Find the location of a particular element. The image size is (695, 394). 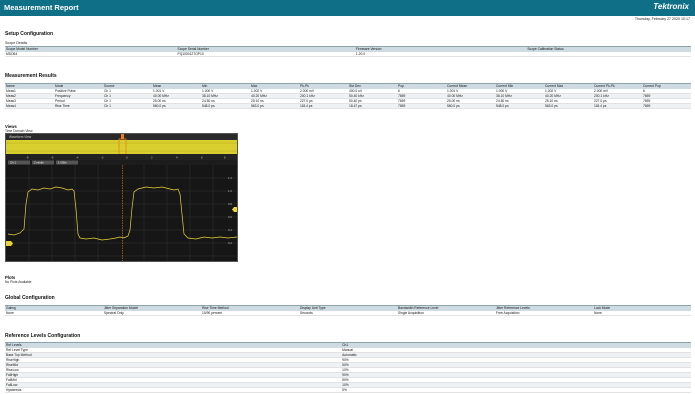

timebase-badge-label: 2 ns/div is located at coordinates (39, 163).